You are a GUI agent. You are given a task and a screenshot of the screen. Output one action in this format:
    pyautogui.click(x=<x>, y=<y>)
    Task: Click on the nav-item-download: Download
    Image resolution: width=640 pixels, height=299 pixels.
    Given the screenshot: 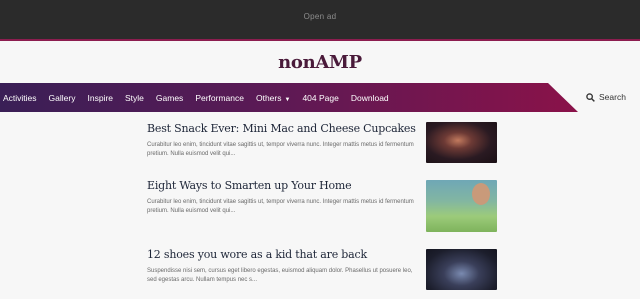 What is the action you would take?
    pyautogui.click(x=370, y=98)
    